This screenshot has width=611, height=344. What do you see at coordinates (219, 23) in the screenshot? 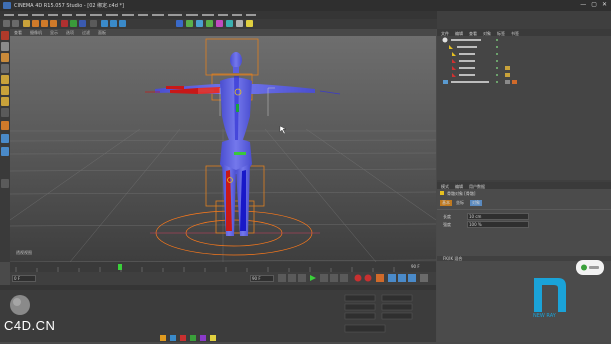
I see `deformer-icon` at bounding box center [219, 23].